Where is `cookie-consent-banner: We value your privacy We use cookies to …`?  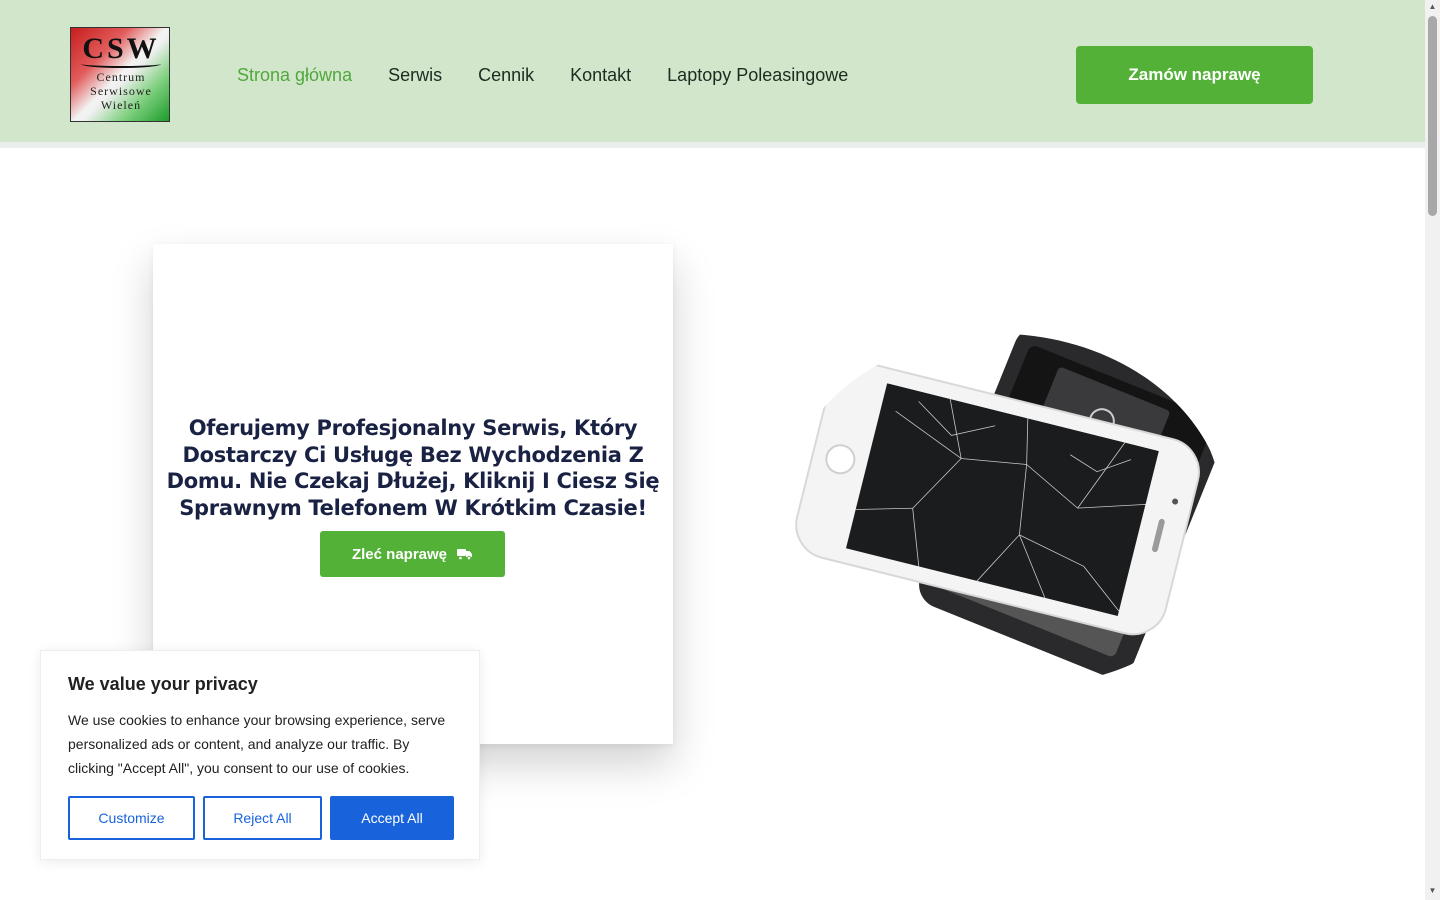
cookie-consent-banner: We value your privacy We use cookies to … is located at coordinates (260, 755).